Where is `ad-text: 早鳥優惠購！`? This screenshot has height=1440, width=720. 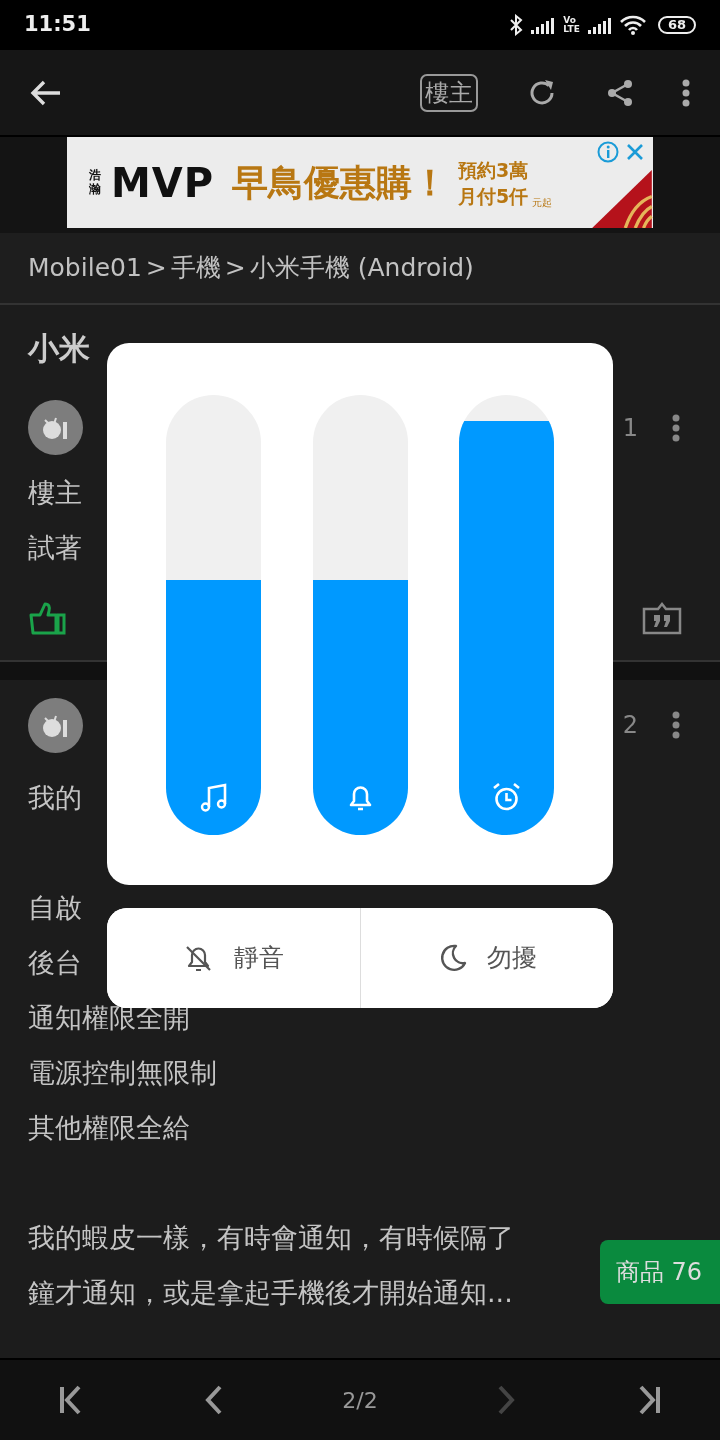 ad-text: 早鳥優惠購！ is located at coordinates (340, 182).